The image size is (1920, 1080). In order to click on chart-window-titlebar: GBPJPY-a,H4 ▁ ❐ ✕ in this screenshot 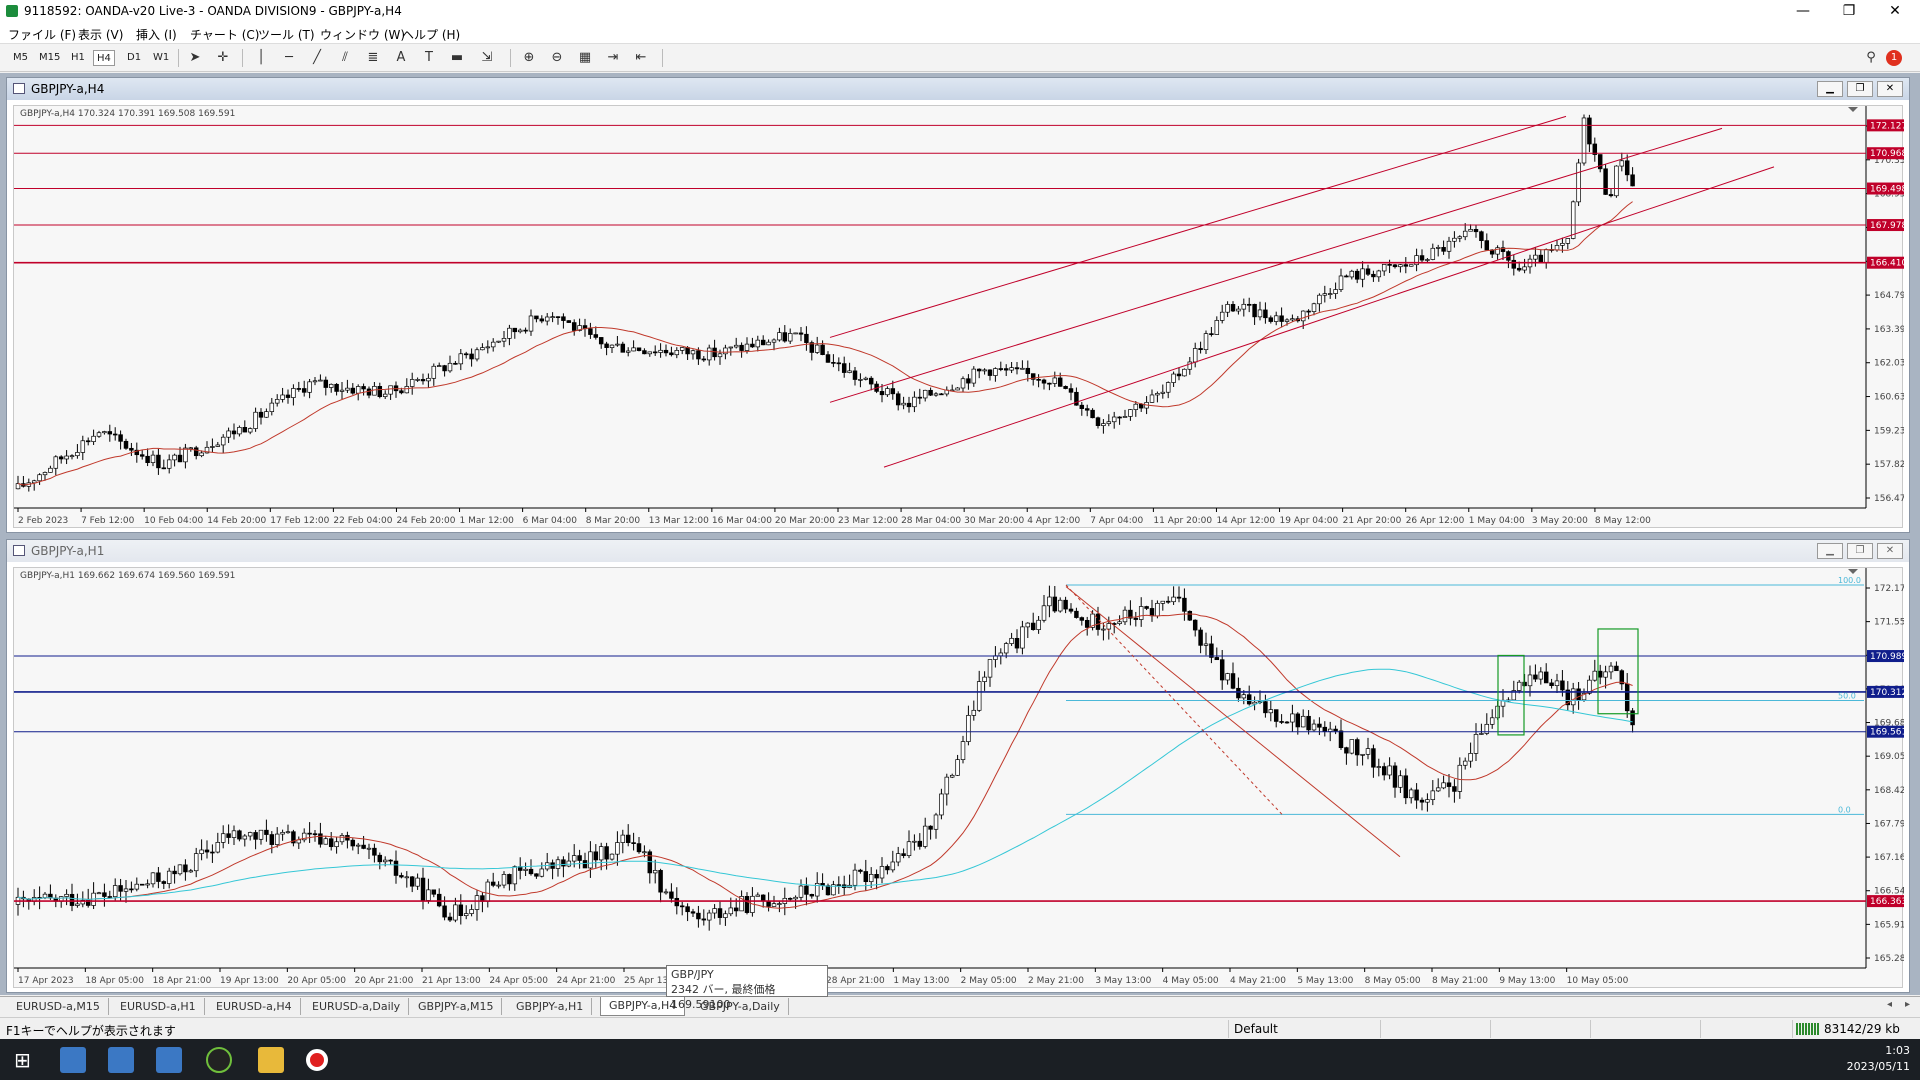, I will do `click(958, 89)`.